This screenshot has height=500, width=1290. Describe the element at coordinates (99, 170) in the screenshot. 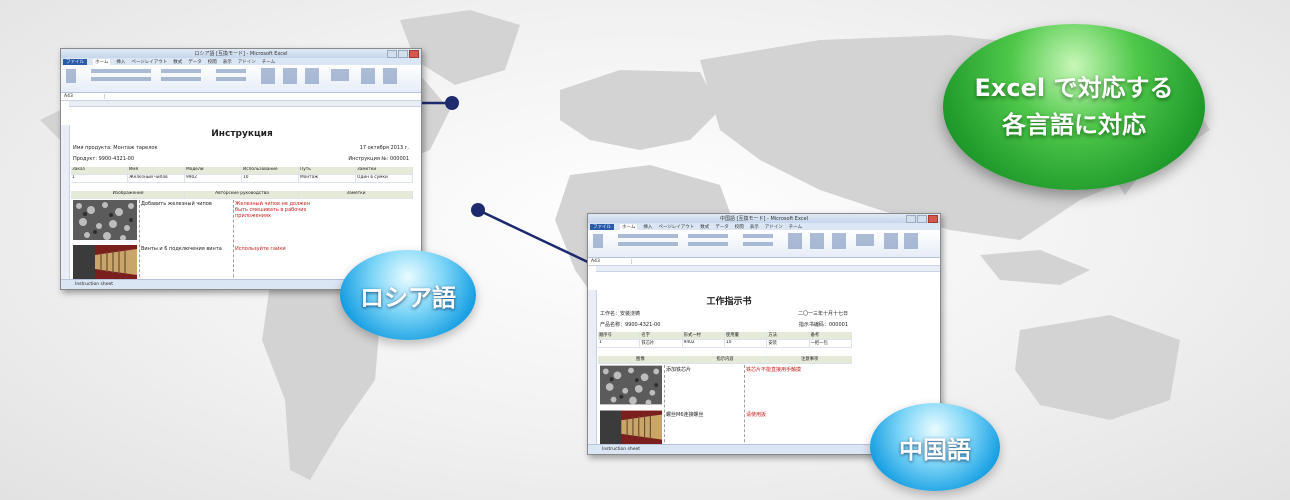

I see `table-header-cell: Заказ` at that location.